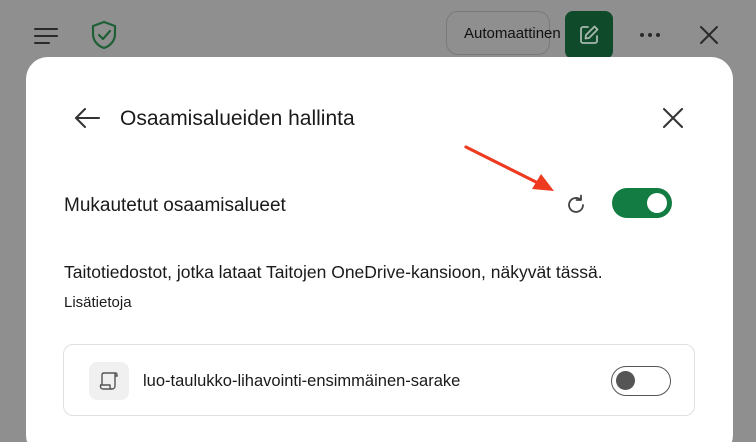 This screenshot has width=756, height=442. I want to click on compose-button, so click(589, 35).